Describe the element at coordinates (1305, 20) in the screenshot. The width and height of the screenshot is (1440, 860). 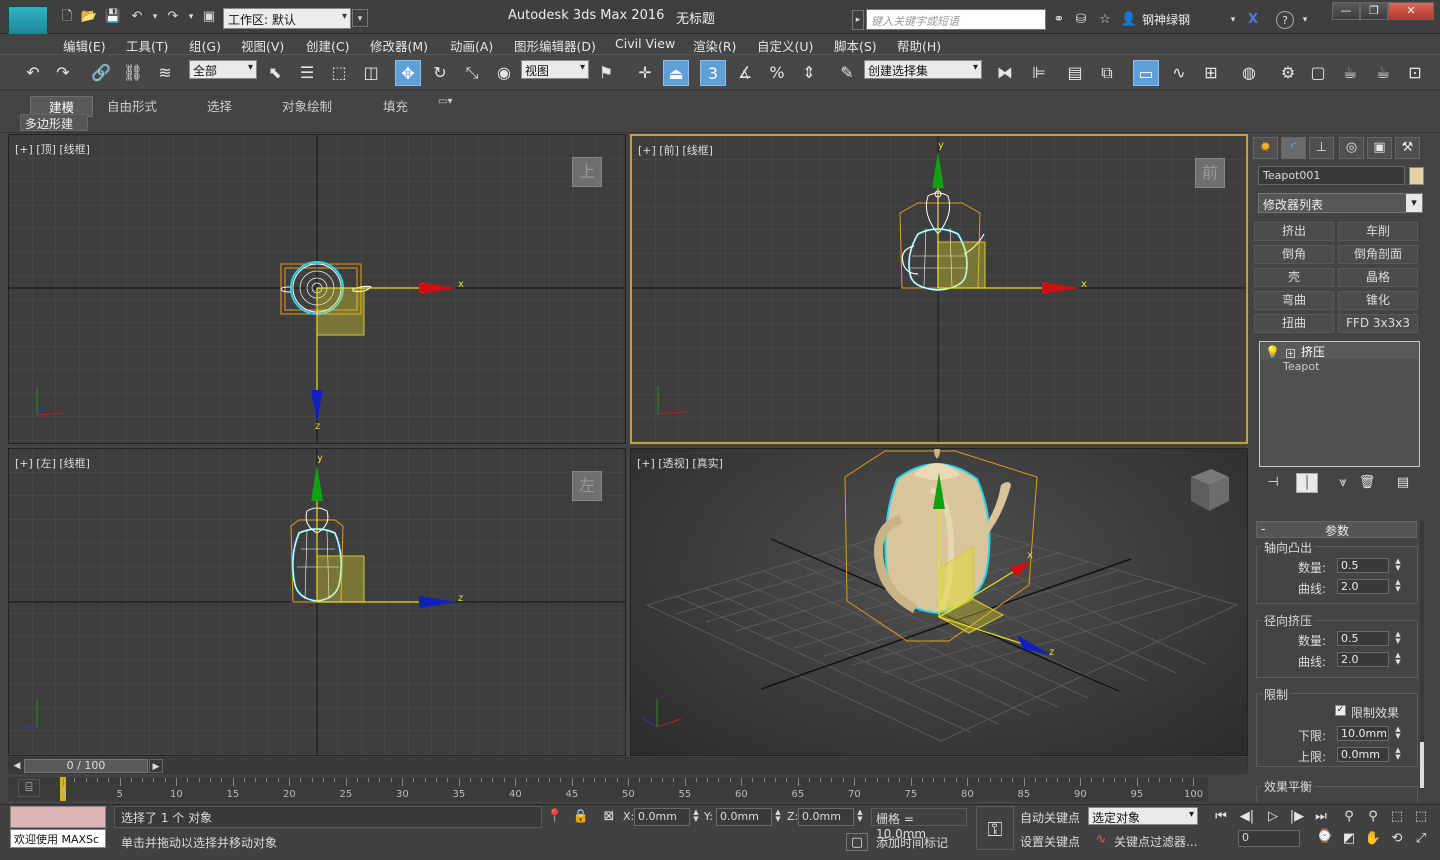
I see `help-dropdown-icon: ▾` at that location.